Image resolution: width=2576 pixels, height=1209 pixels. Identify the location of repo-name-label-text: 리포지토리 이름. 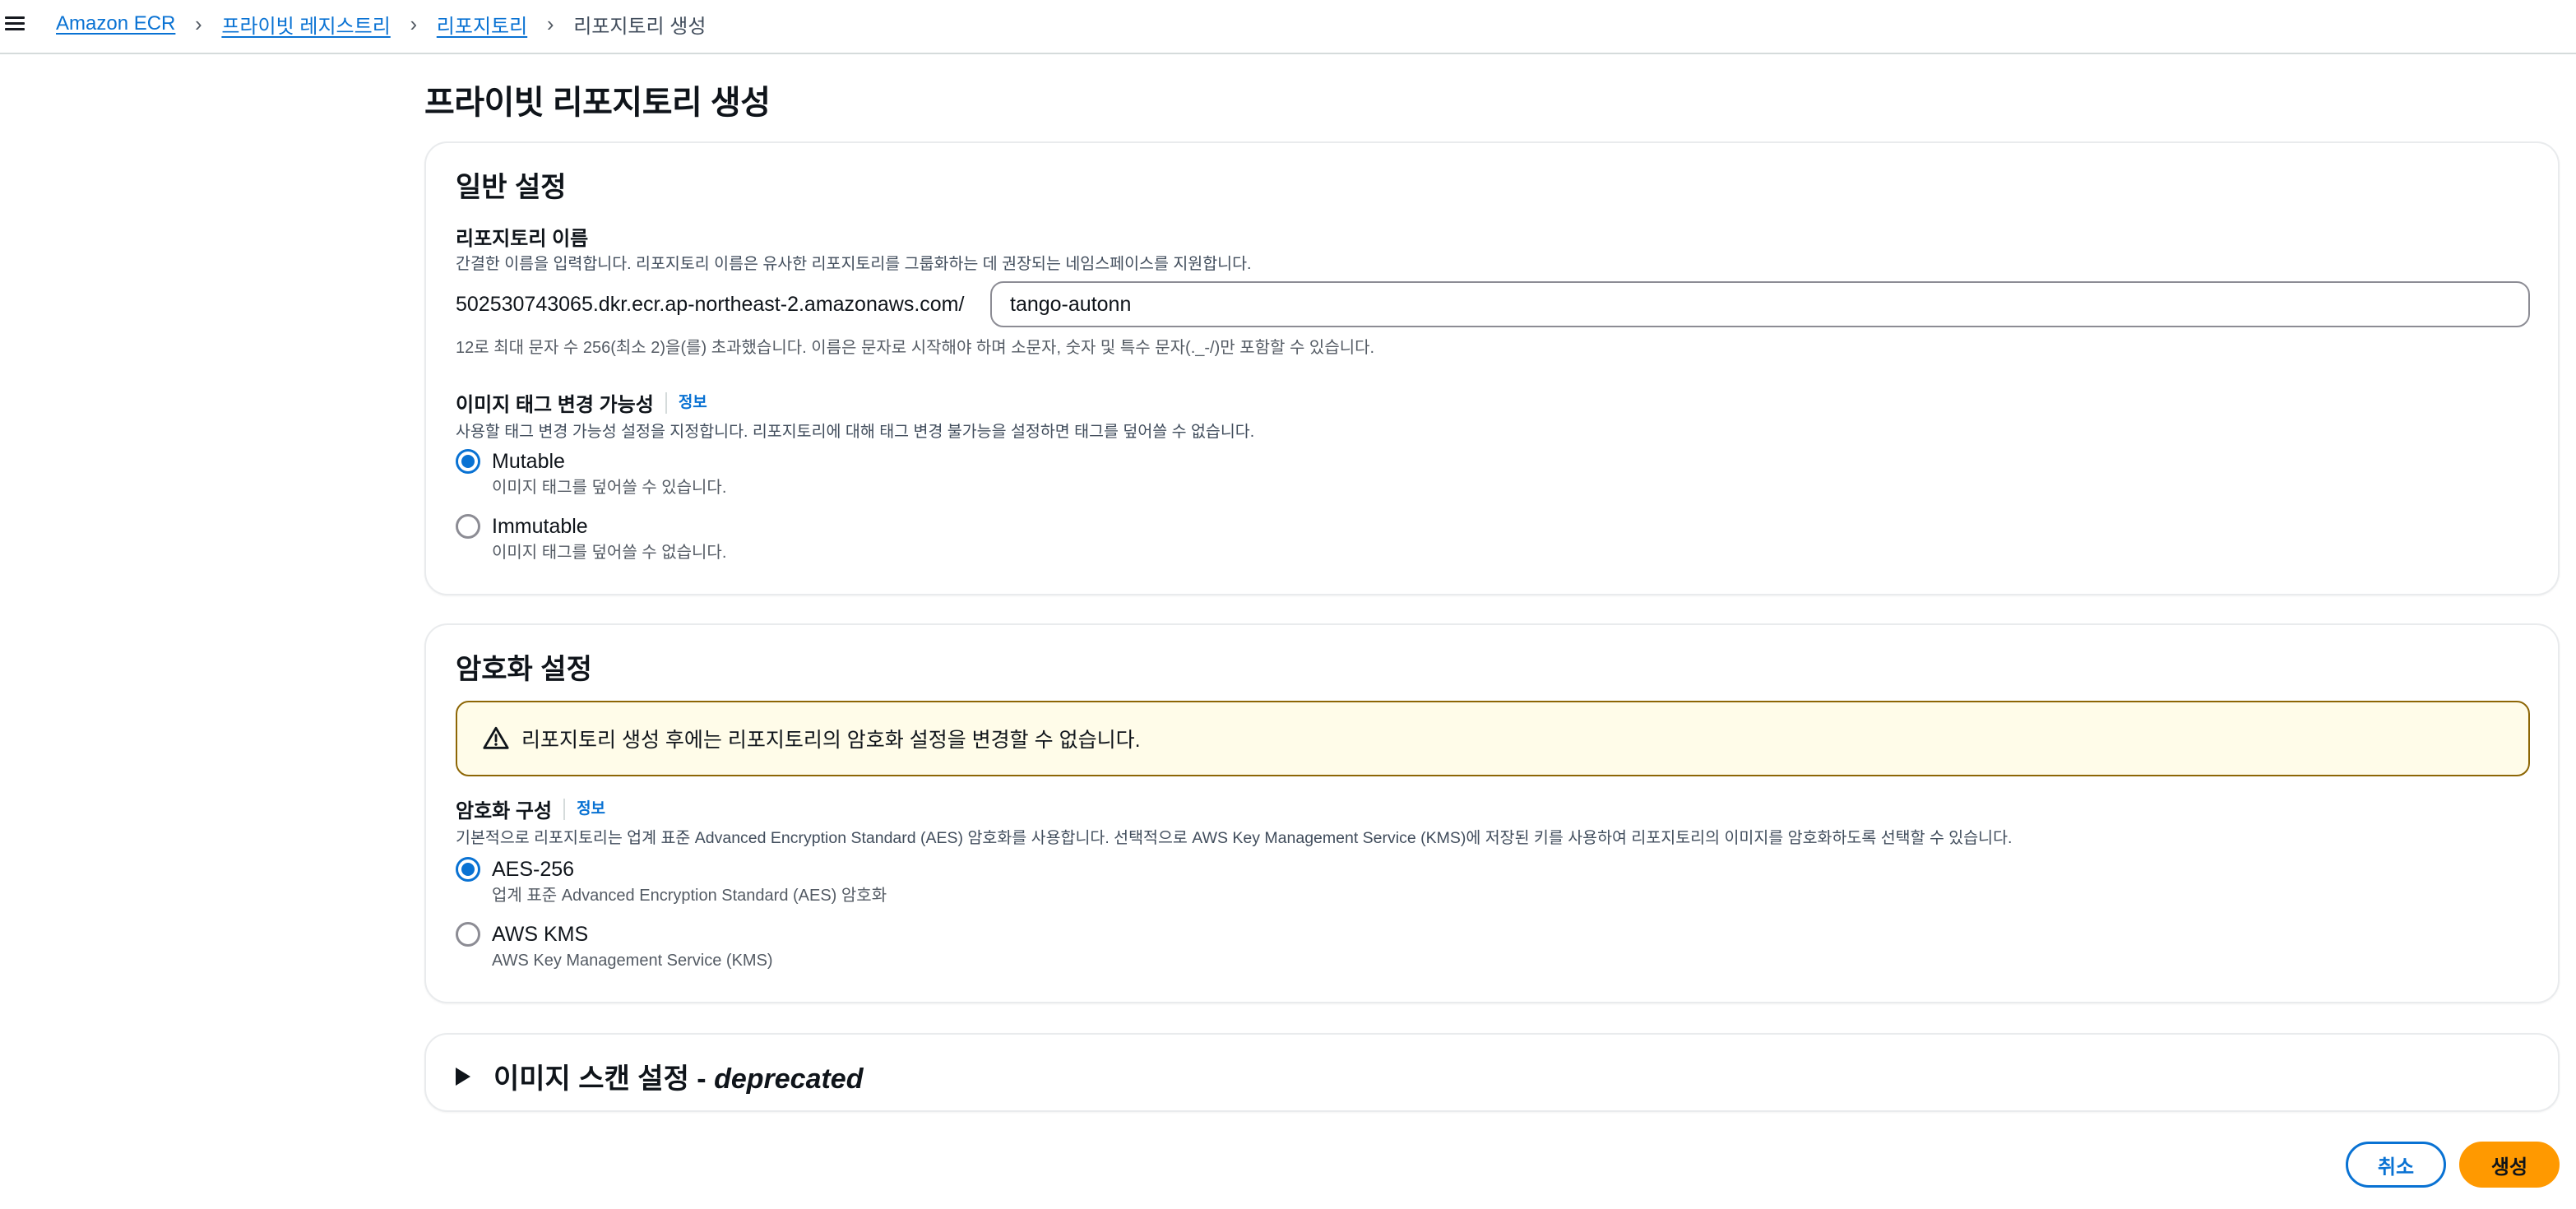
(523, 239).